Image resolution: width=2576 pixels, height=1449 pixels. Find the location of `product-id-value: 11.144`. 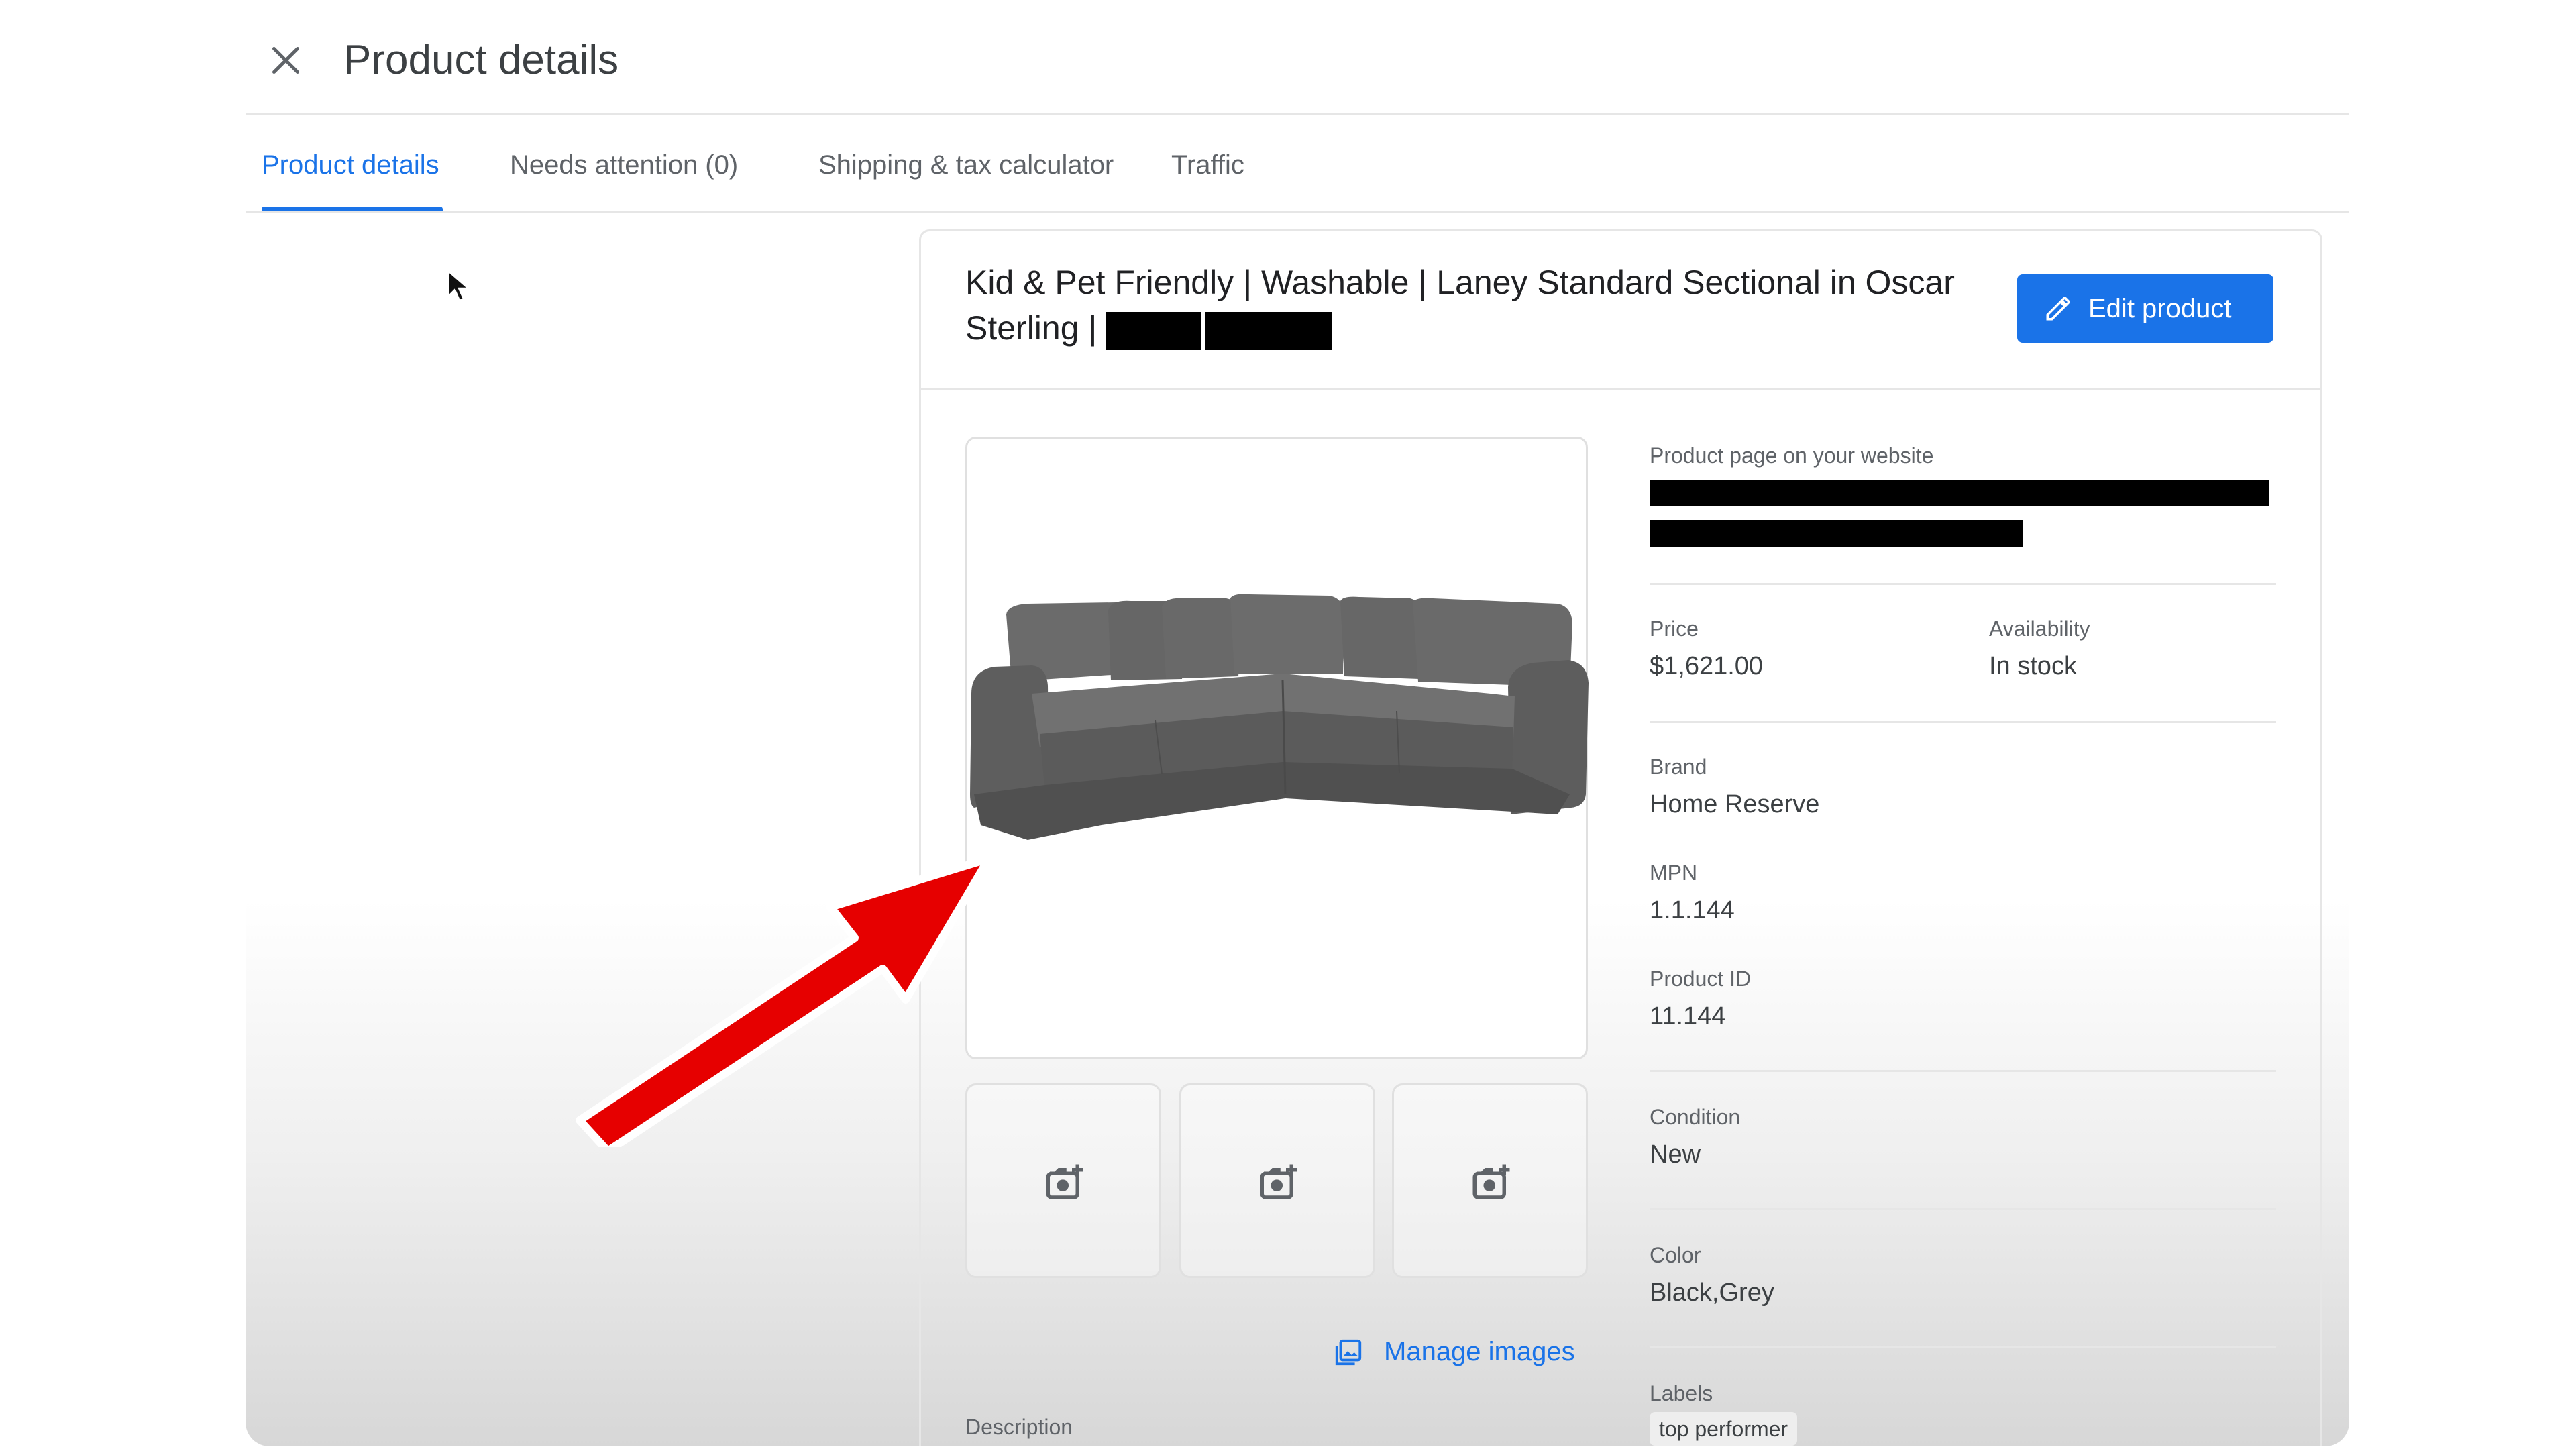

product-id-value: 11.144 is located at coordinates (1688, 1016).